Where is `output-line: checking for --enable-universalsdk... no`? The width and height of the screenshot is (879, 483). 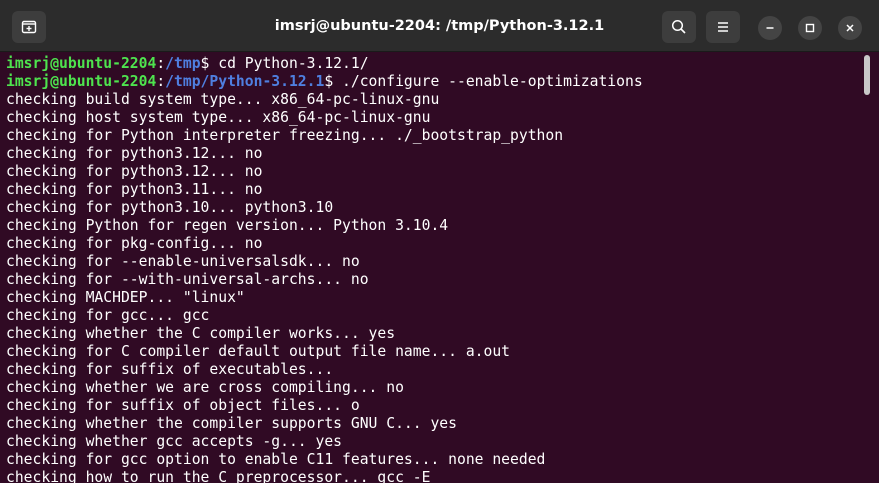
output-line: checking for --enable-universalsdk... no is located at coordinates (183, 261).